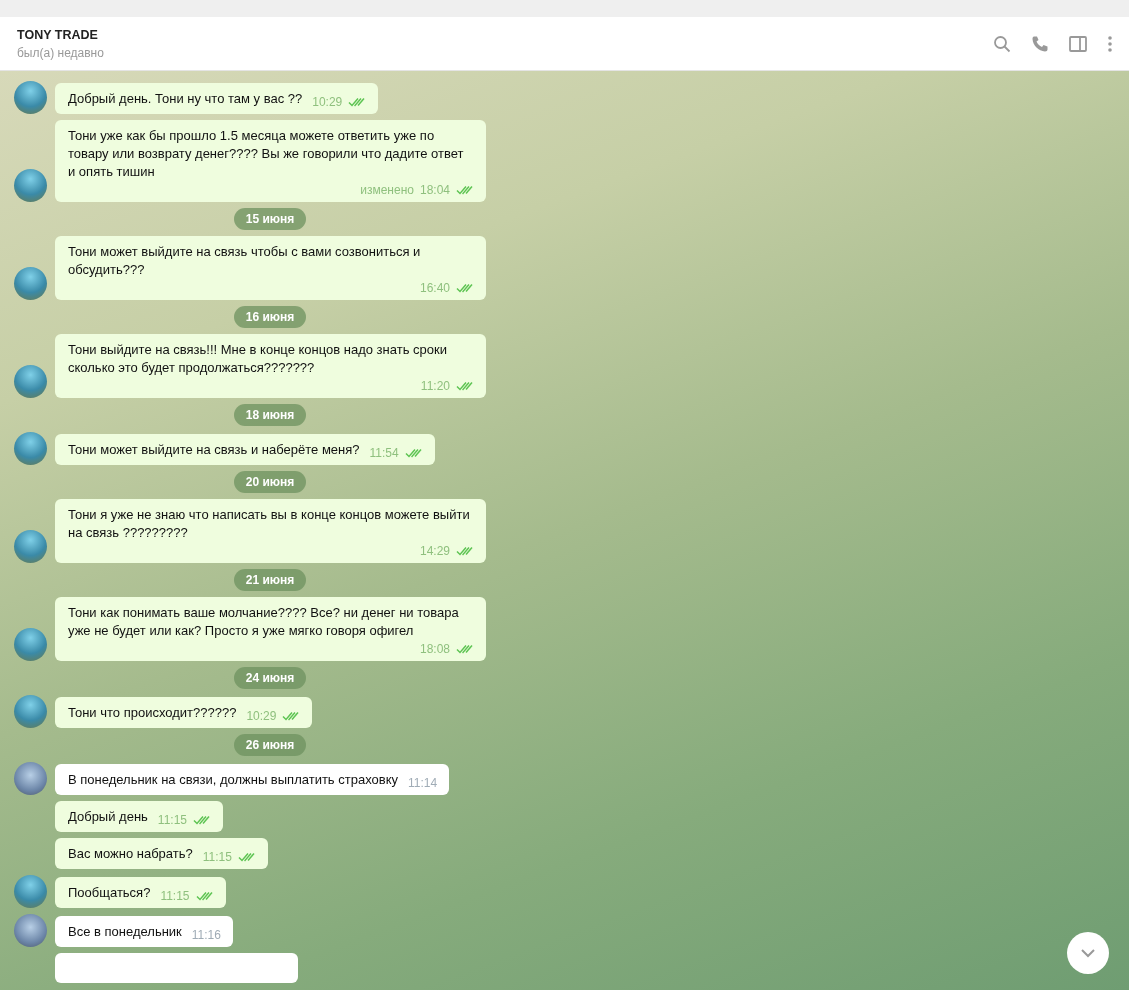 The height and width of the screenshot is (1000, 1129). What do you see at coordinates (434, 551) in the screenshot?
I see `message-time: 14:29` at bounding box center [434, 551].